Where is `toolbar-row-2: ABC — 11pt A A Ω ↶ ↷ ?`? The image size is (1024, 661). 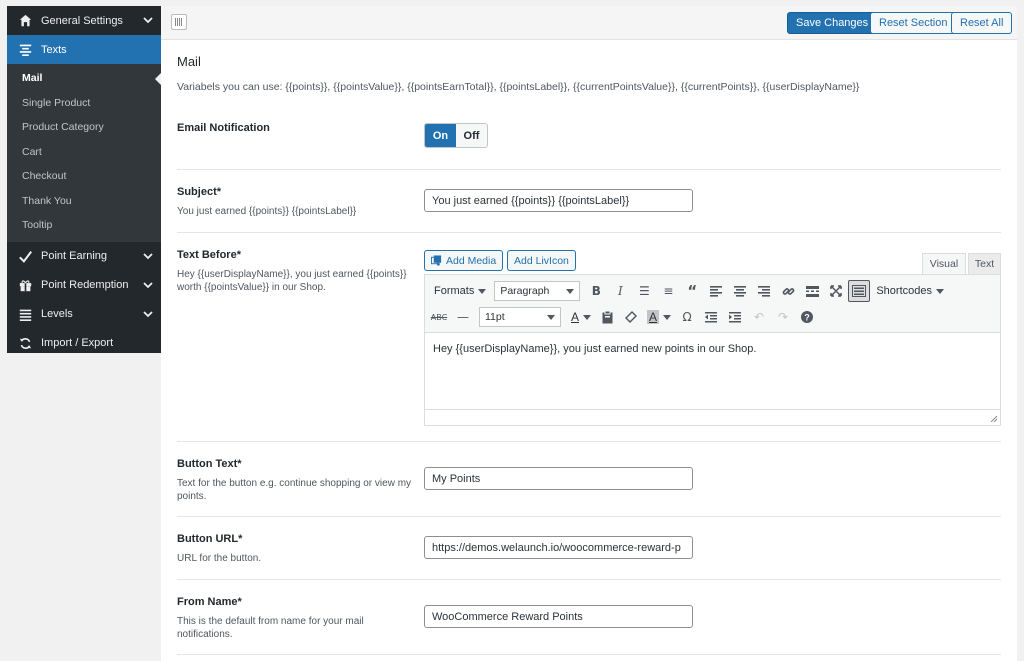 toolbar-row-2: ABC — 11pt A A Ω ↶ ↷ ? is located at coordinates (622, 317).